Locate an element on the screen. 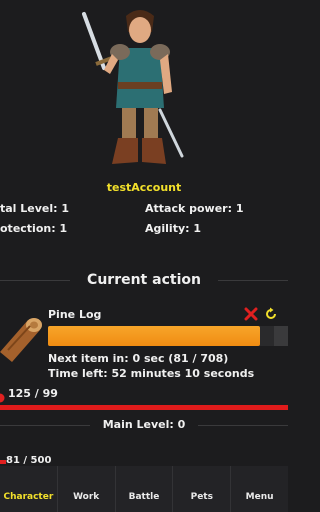  nav-pets: Pets is located at coordinates (201, 489).